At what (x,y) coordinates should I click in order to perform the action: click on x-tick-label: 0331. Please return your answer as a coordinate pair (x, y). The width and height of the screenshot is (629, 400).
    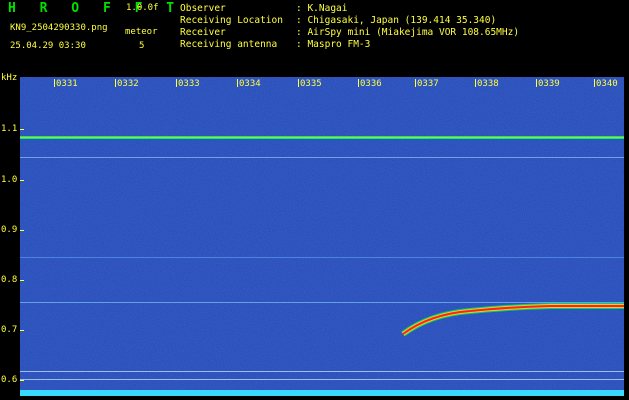
    Looking at the image, I should click on (67, 84).